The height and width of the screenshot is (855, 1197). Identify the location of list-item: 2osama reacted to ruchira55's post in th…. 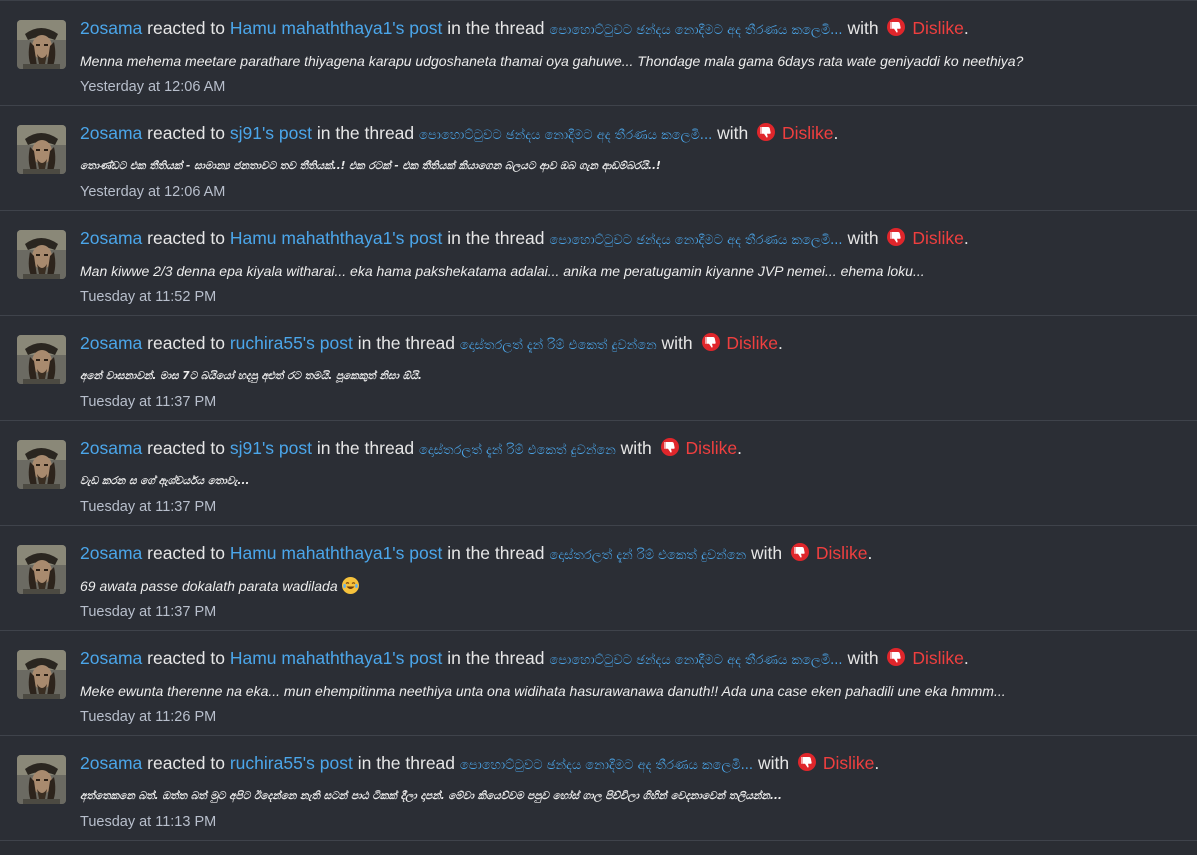
(598, 788).